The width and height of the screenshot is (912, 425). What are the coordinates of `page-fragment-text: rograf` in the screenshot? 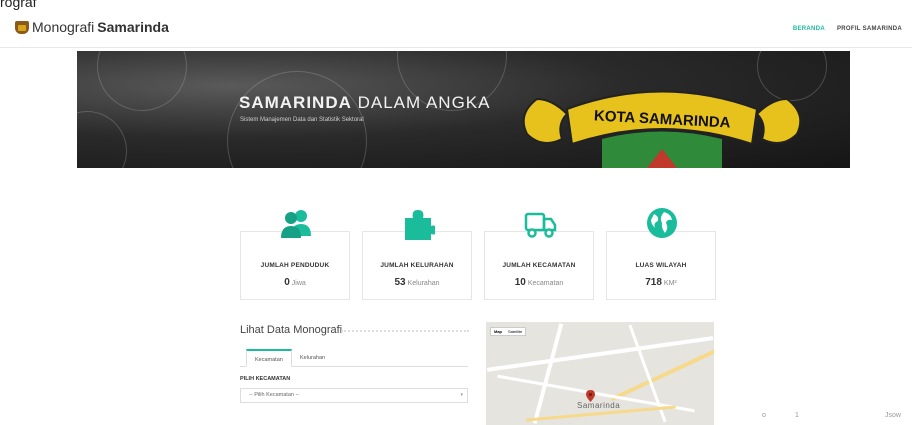 It's located at (18, 5).